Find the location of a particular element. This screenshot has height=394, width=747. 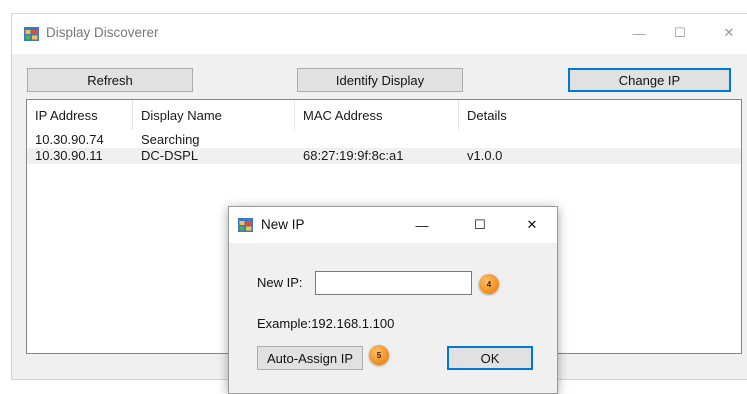

cell-mac: 68:27:19:9f:8c:a1 is located at coordinates (353, 155).